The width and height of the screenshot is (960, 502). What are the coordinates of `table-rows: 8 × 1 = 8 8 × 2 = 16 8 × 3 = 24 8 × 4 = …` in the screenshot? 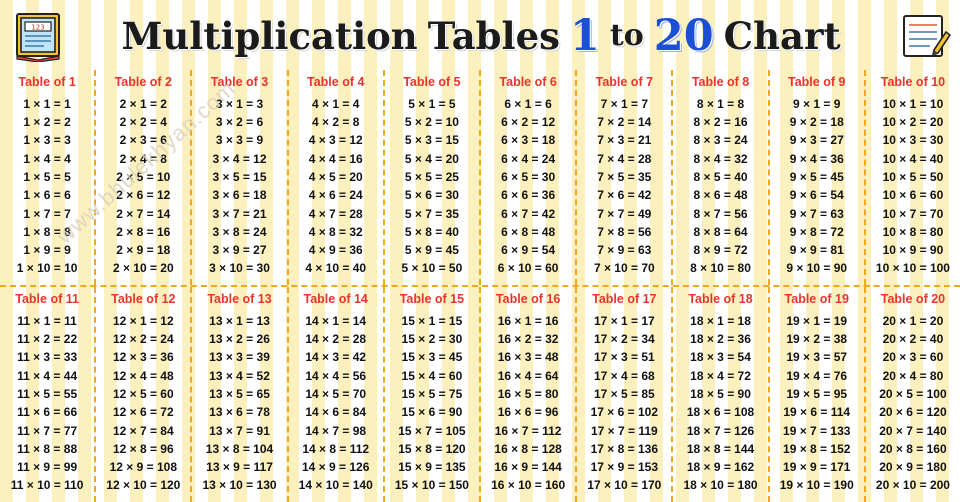 It's located at (720, 186).